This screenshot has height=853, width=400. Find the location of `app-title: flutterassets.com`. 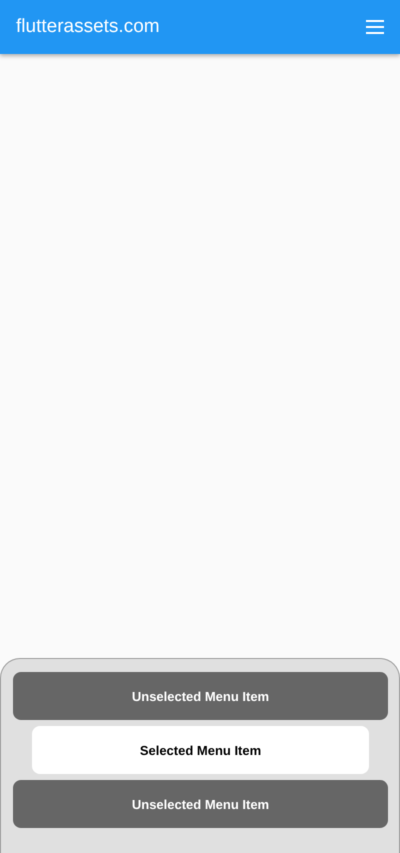

app-title: flutterassets.com is located at coordinates (88, 27).